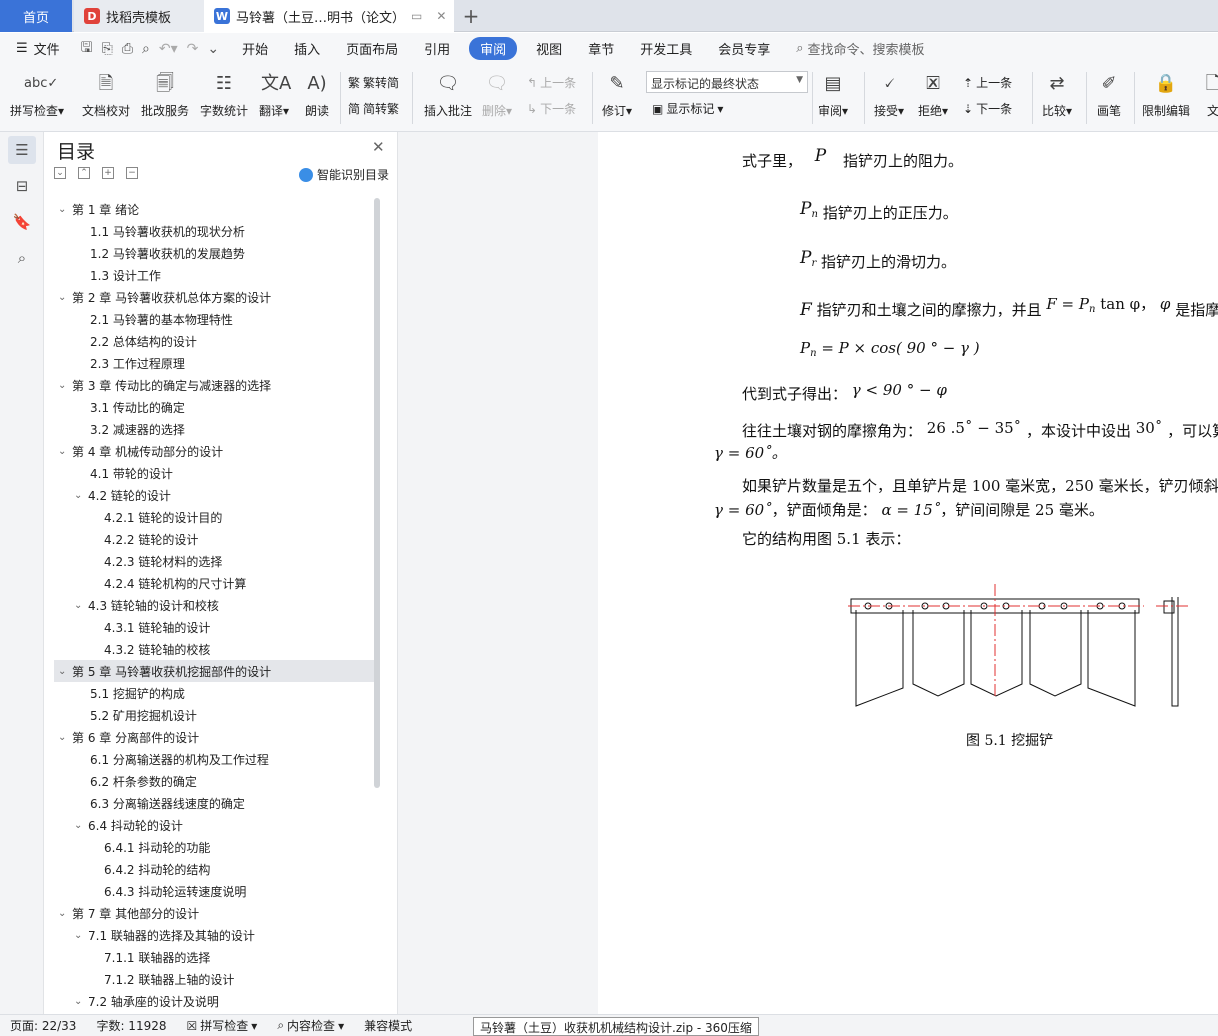 Image resolution: width=1218 pixels, height=1036 pixels. Describe the element at coordinates (213, 49) in the screenshot. I see `customize-chevron-icon: ⌄` at that location.